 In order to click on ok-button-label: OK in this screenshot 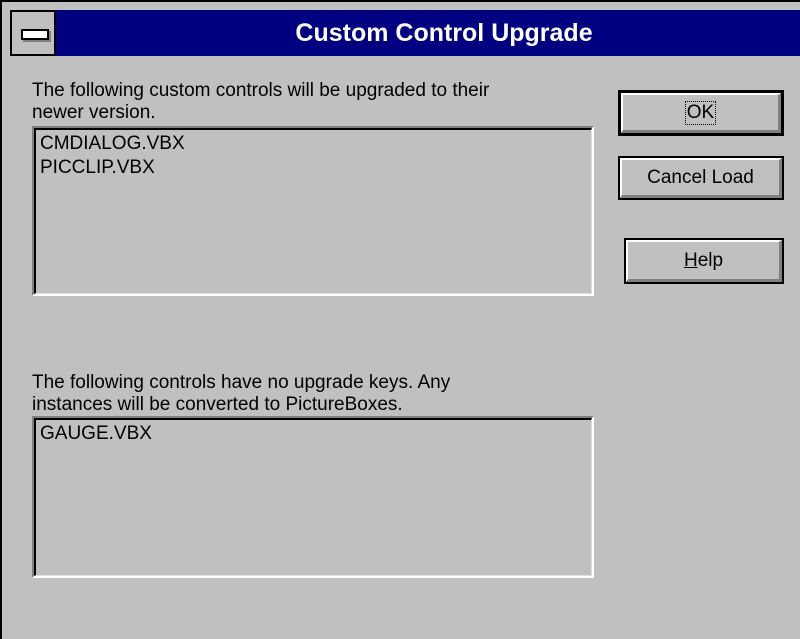, I will do `click(700, 112)`.